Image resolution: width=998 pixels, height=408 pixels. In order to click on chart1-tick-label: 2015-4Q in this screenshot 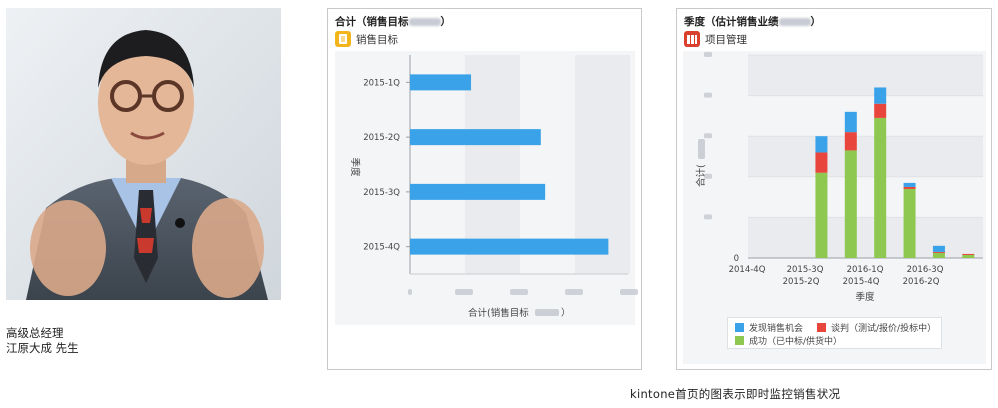, I will do `click(381, 248)`.